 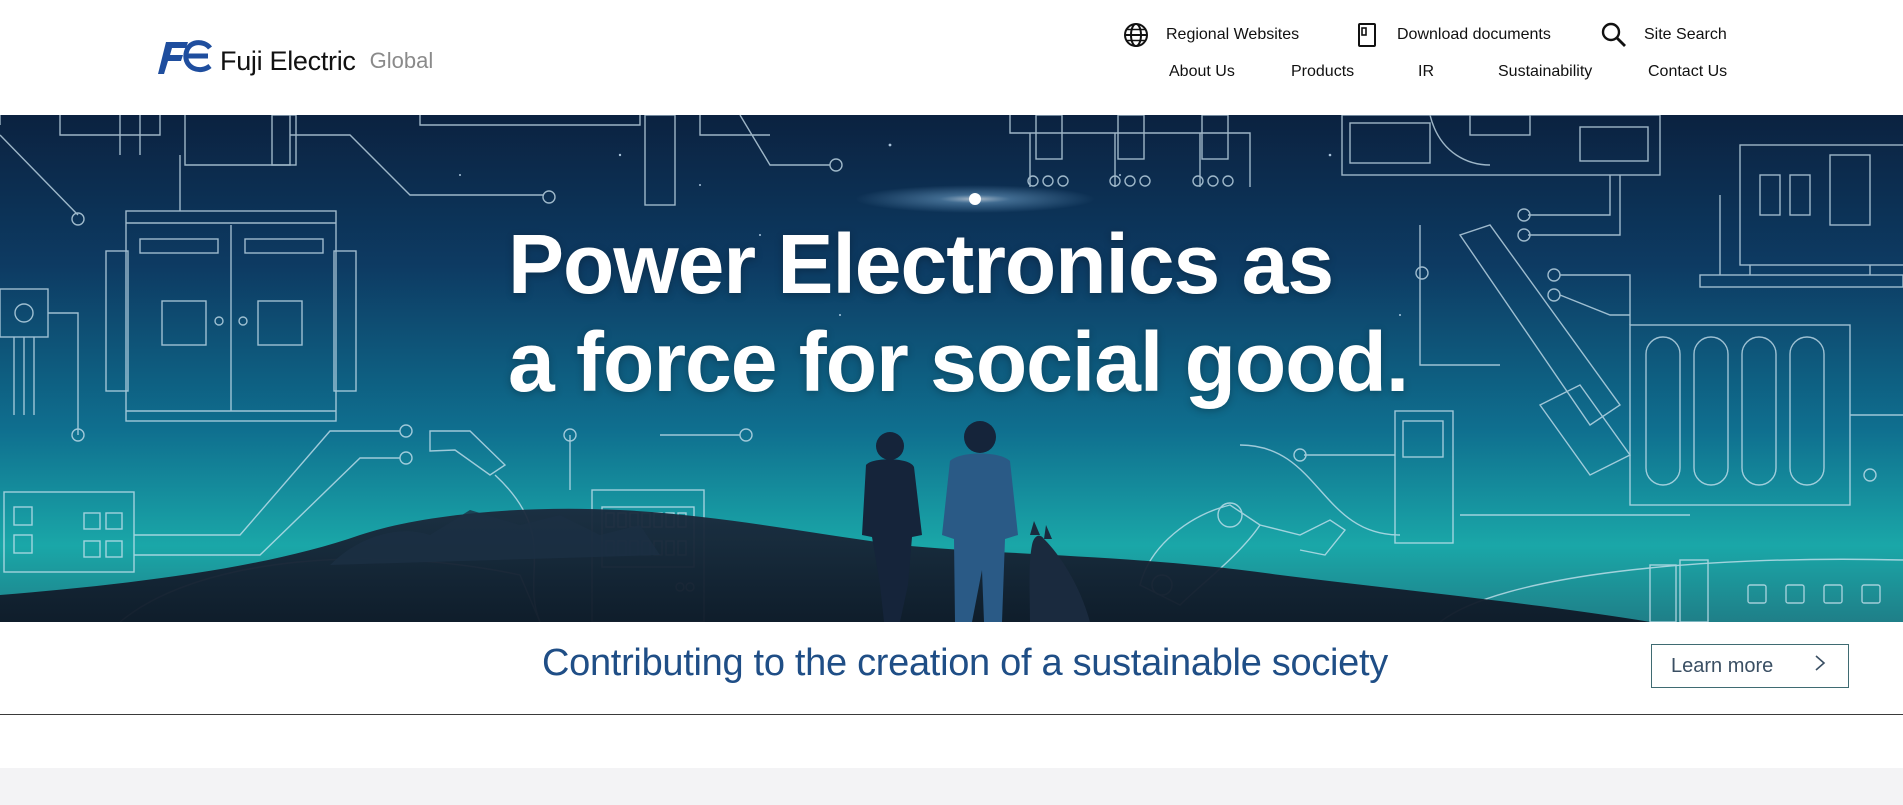 I want to click on nav-ir: IR, so click(x=1426, y=72).